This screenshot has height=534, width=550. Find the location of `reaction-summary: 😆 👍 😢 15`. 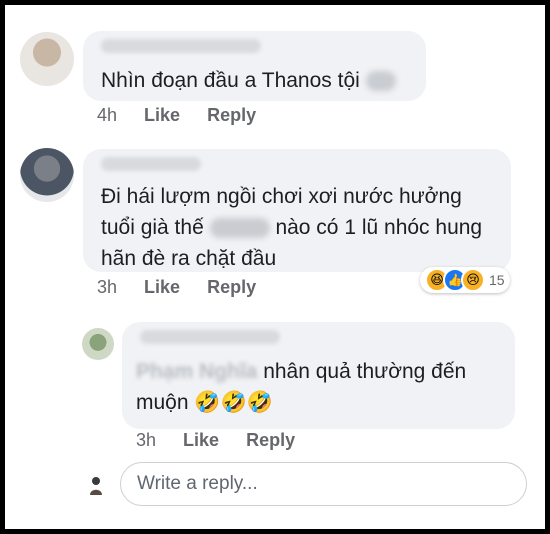

reaction-summary: 😆 👍 😢 15 is located at coordinates (465, 280).